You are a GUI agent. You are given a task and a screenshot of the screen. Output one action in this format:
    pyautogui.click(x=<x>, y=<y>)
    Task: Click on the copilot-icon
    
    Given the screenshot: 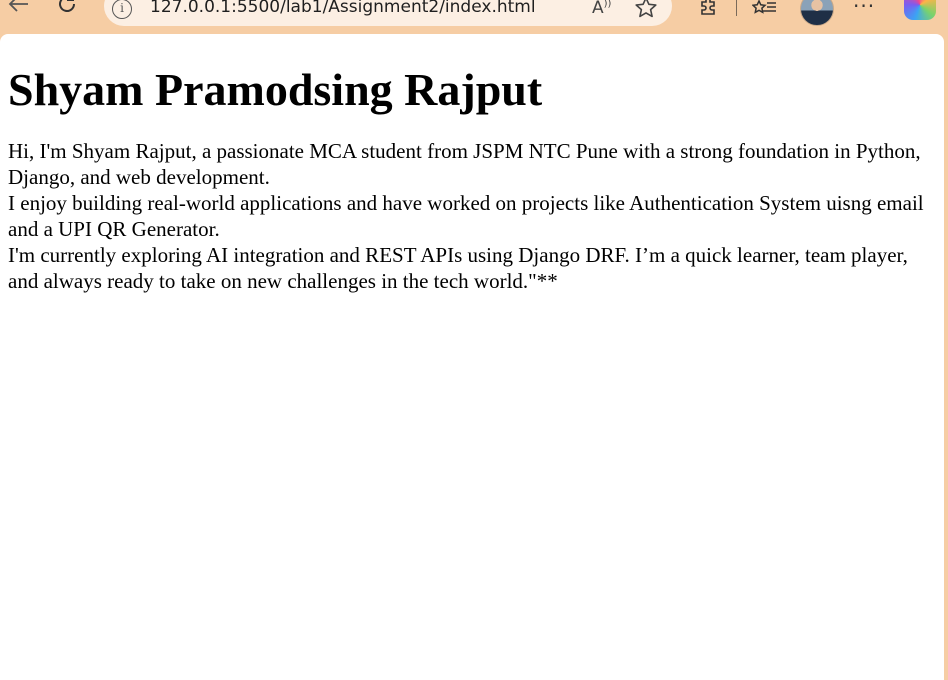 What is the action you would take?
    pyautogui.click(x=920, y=10)
    